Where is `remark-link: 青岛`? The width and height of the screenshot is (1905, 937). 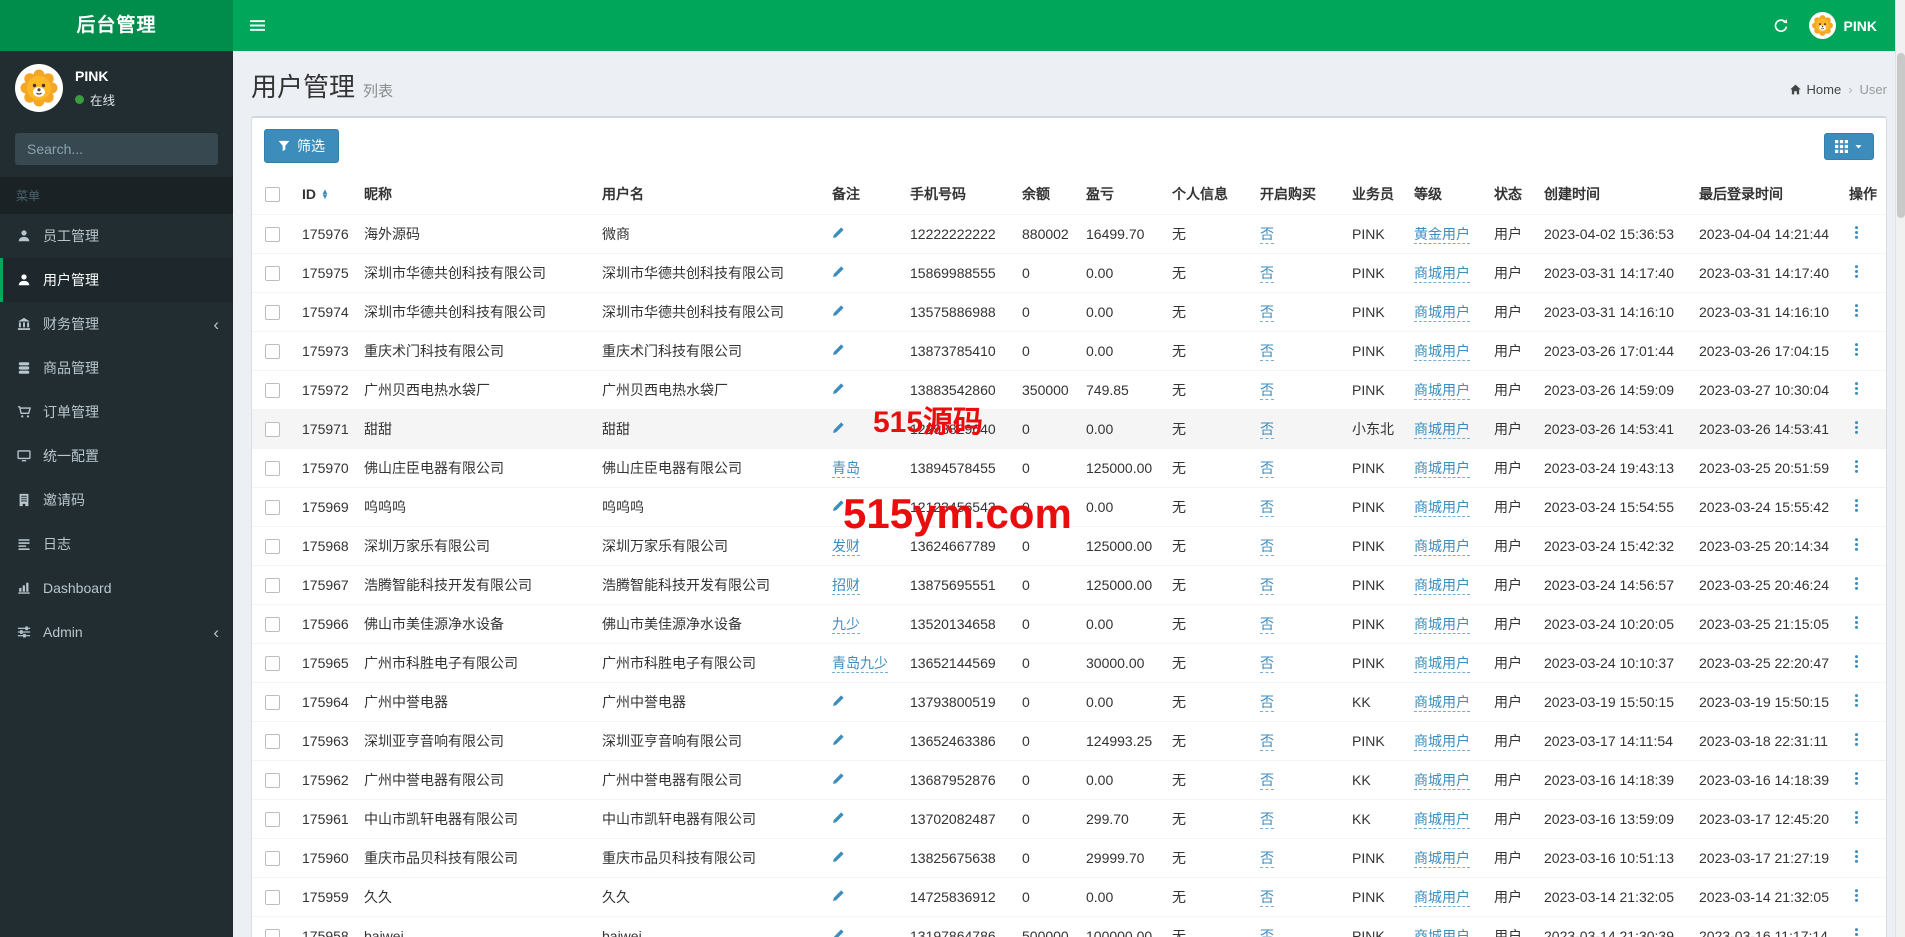
remark-link: 青岛 is located at coordinates (846, 469).